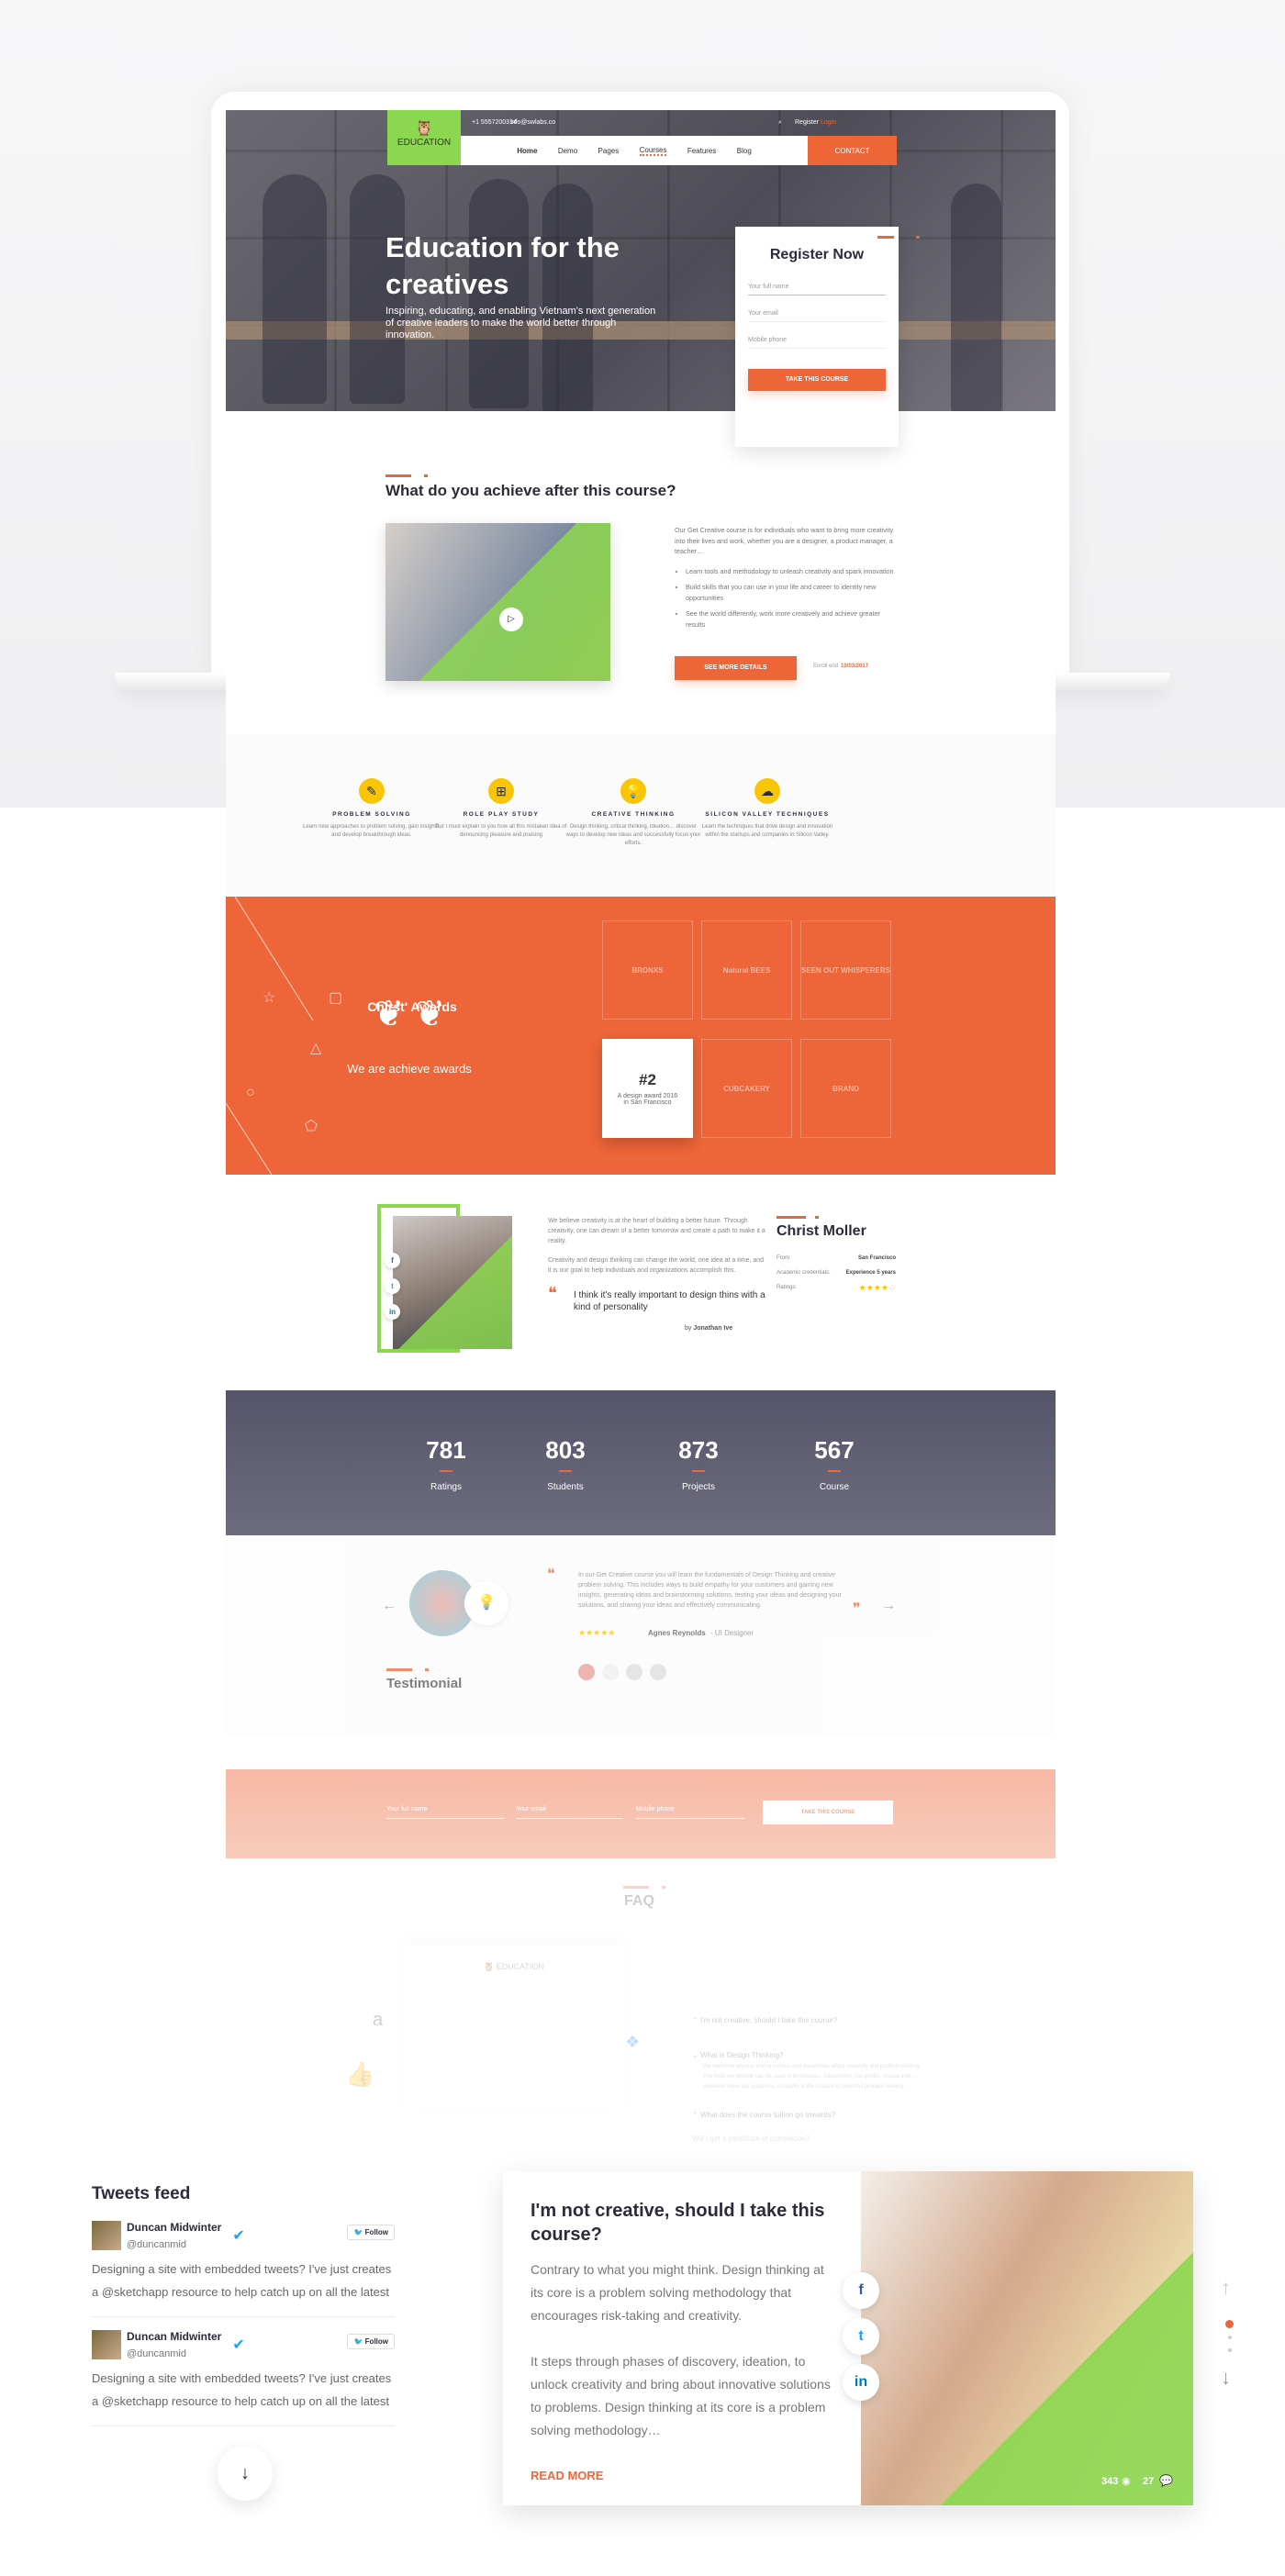 The image size is (1285, 2576). What do you see at coordinates (817, 255) in the screenshot?
I see `register-title: Register Now` at bounding box center [817, 255].